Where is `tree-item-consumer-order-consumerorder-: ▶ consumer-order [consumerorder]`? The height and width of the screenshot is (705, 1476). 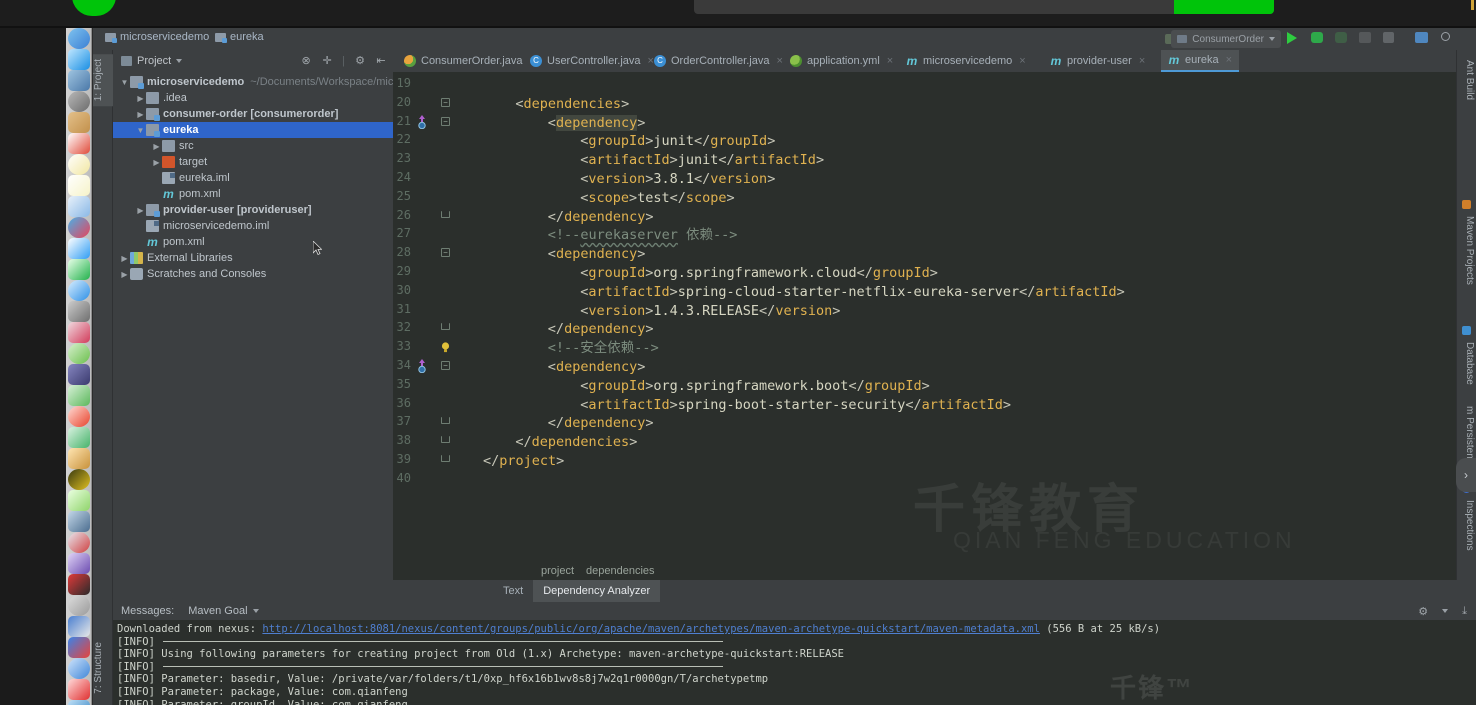
tree-item-consumer-order-consumerorder-: ▶ consumer-order [consumerorder] is located at coordinates (253, 114).